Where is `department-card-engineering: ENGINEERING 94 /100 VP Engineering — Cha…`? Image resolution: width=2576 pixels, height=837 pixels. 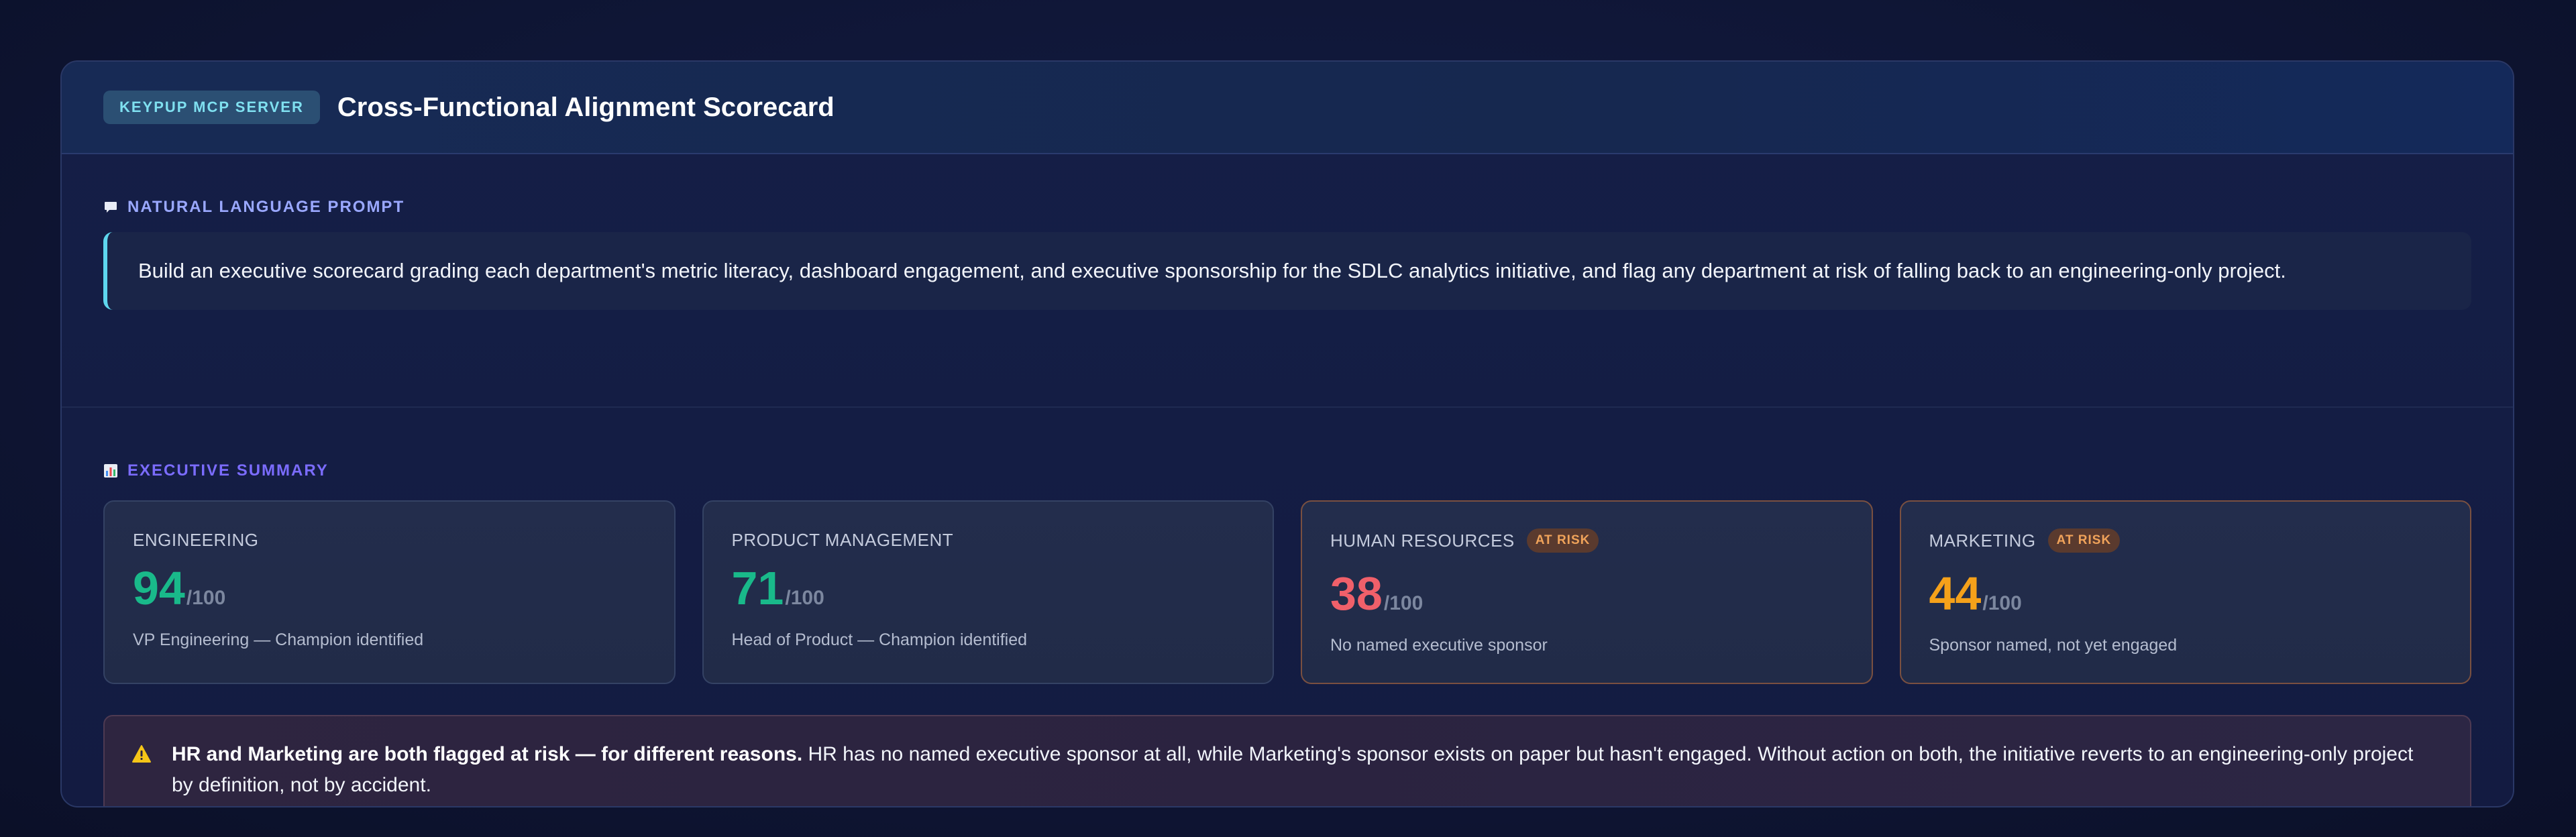
department-card-engineering: ENGINEERING 94 /100 VP Engineering — Cha… is located at coordinates (389, 592).